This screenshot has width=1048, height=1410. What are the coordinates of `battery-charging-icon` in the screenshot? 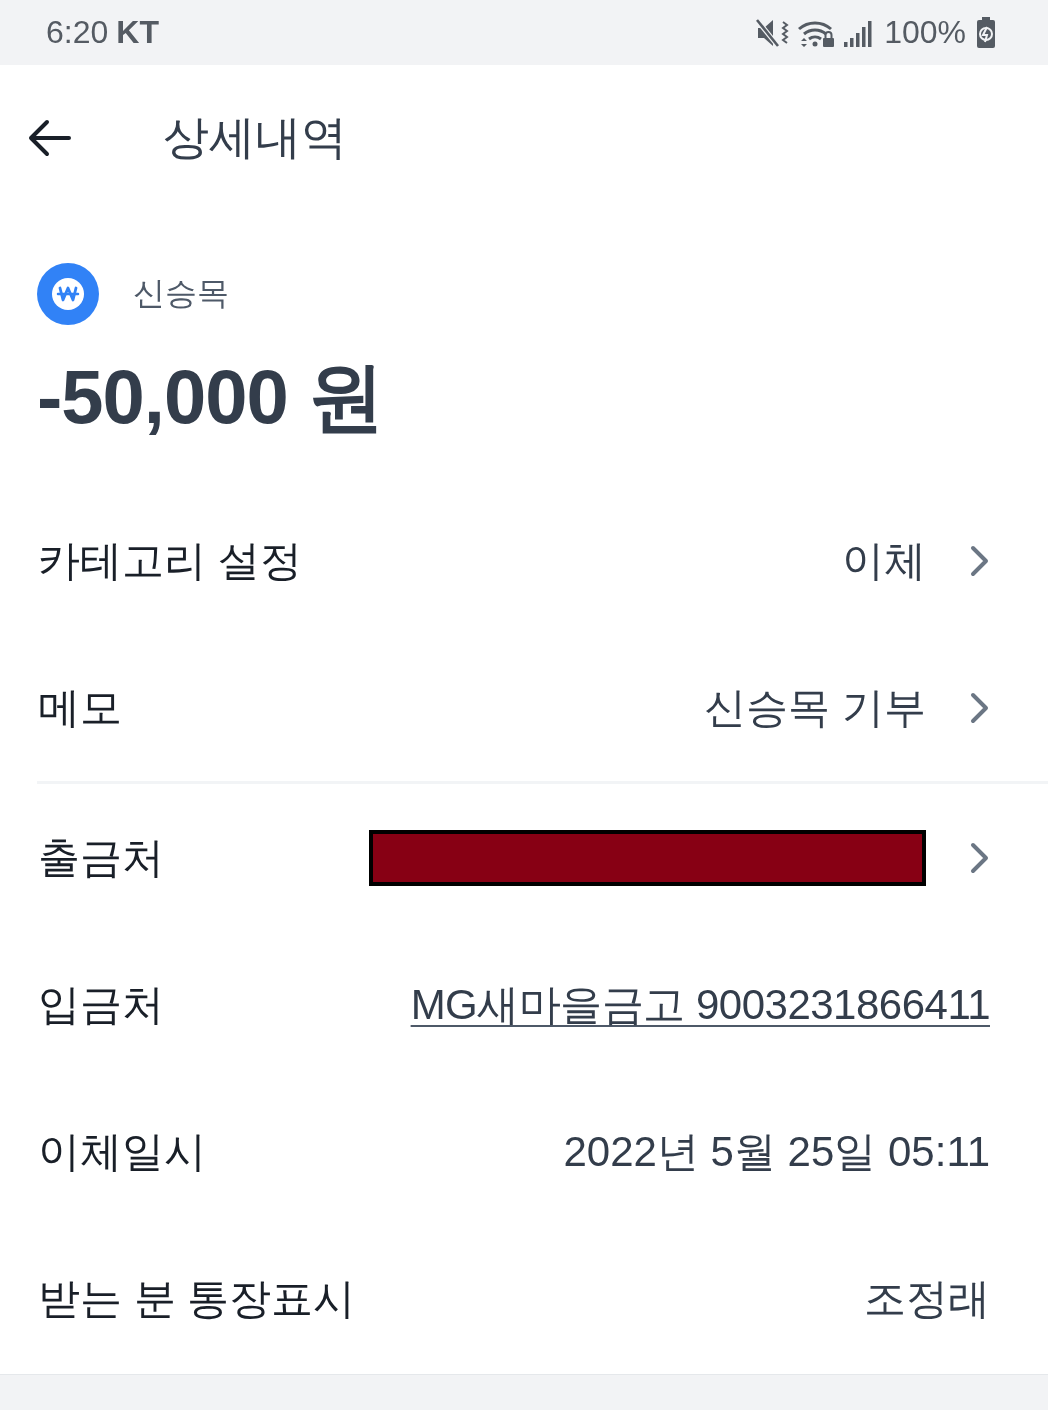 It's located at (986, 32).